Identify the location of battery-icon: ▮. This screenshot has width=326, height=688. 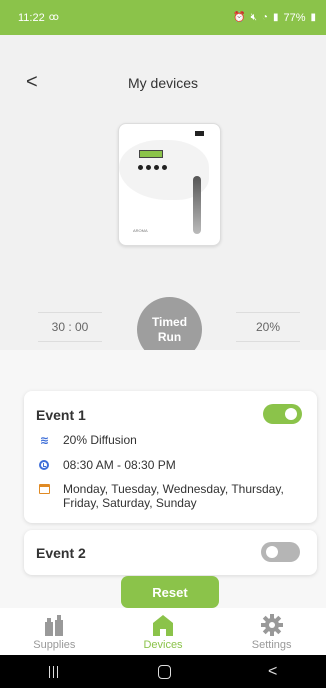
(313, 17).